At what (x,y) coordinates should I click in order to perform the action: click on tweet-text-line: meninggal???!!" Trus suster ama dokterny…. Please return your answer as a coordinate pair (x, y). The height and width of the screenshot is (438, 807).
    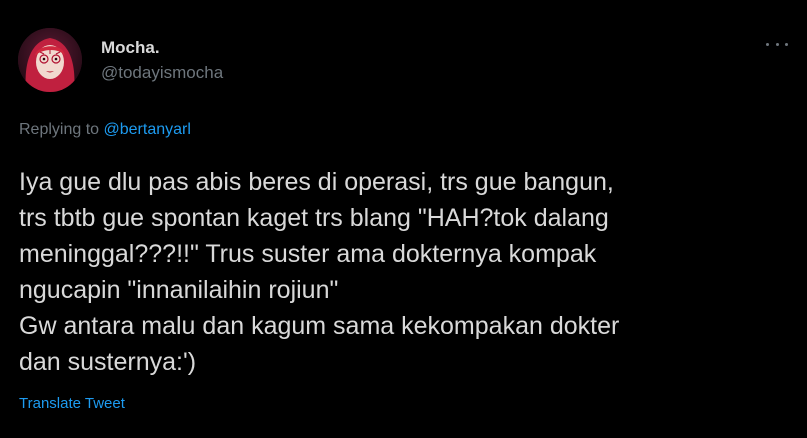
    Looking at the image, I should click on (308, 254).